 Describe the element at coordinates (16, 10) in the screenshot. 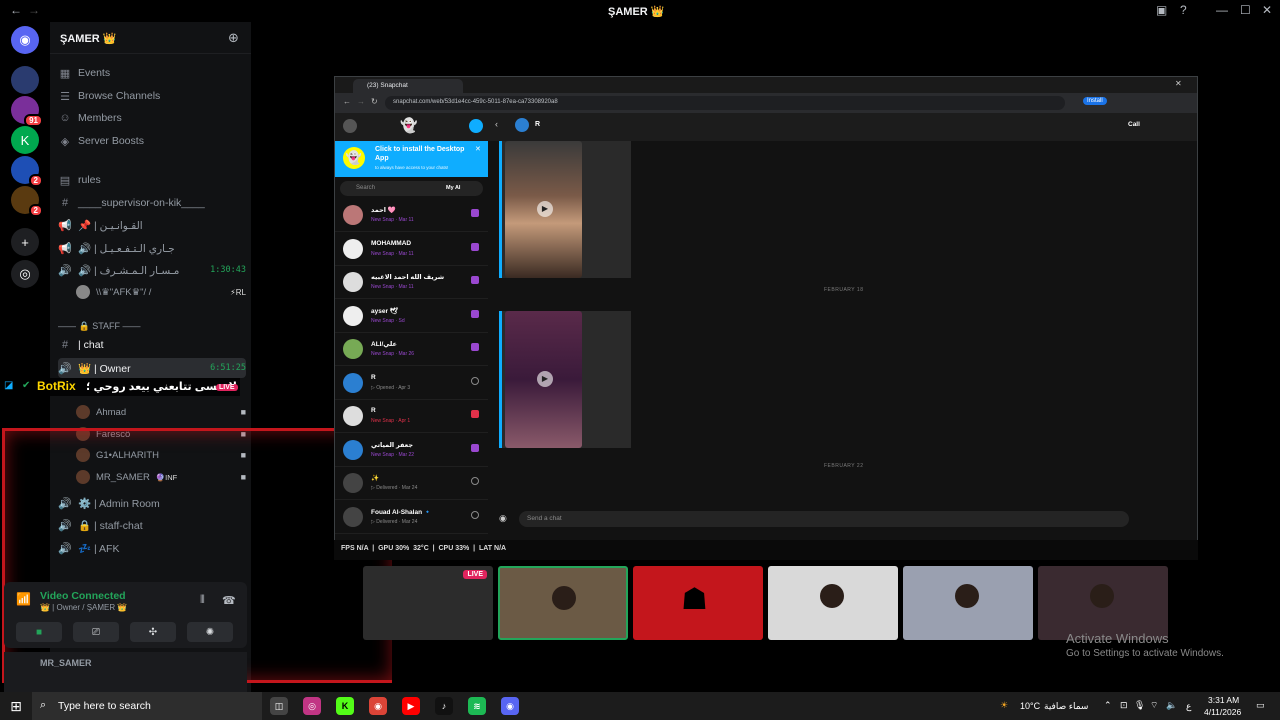

I see `back-arrow-icon: ←` at that location.